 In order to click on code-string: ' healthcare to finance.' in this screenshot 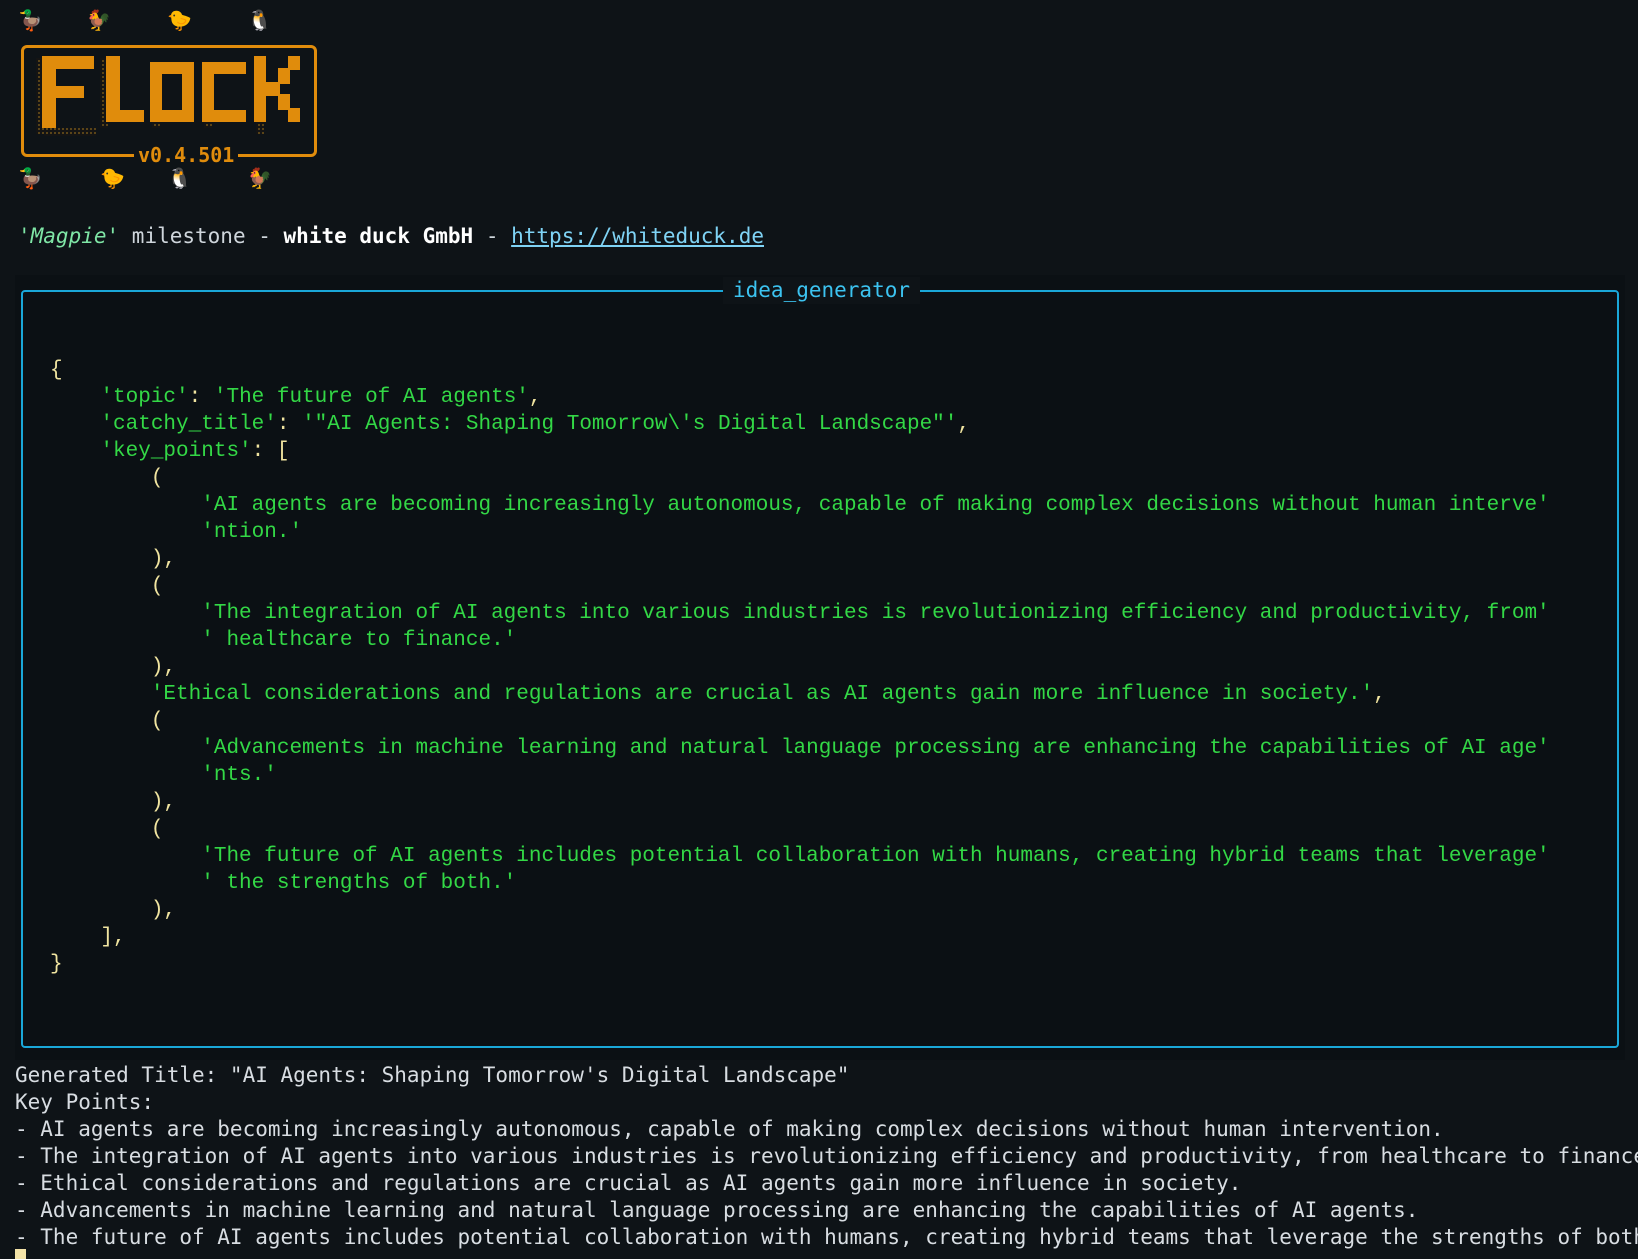, I will do `click(359, 640)`.